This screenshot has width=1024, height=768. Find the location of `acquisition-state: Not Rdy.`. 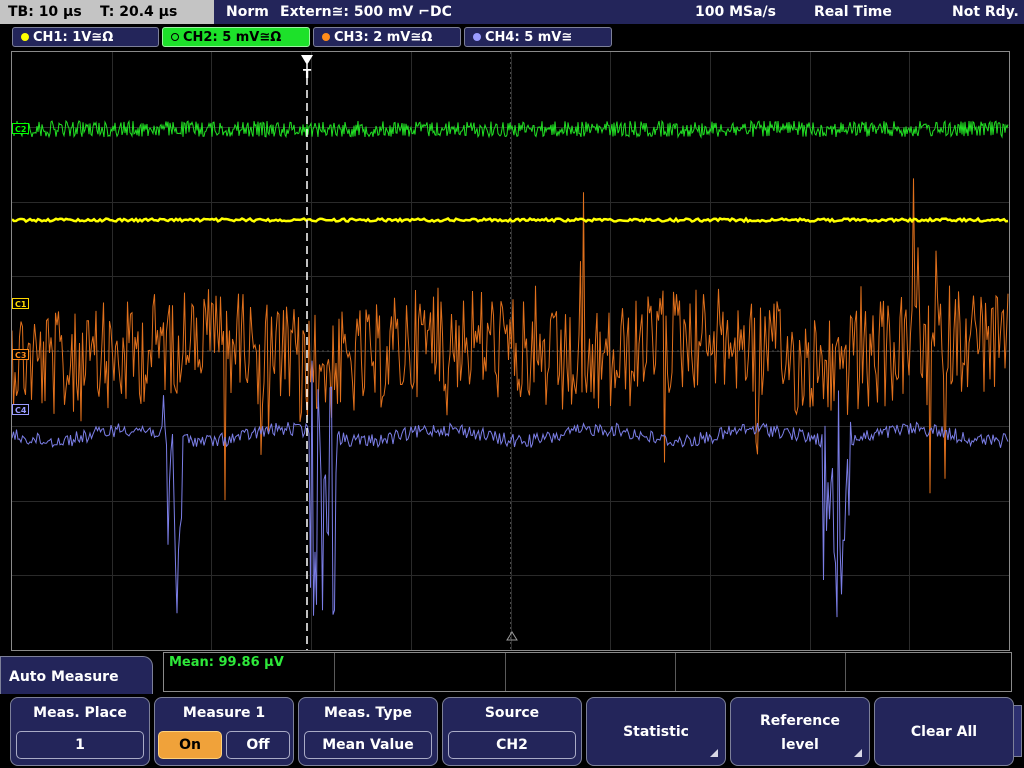

acquisition-state: Not Rdy. is located at coordinates (985, 12).